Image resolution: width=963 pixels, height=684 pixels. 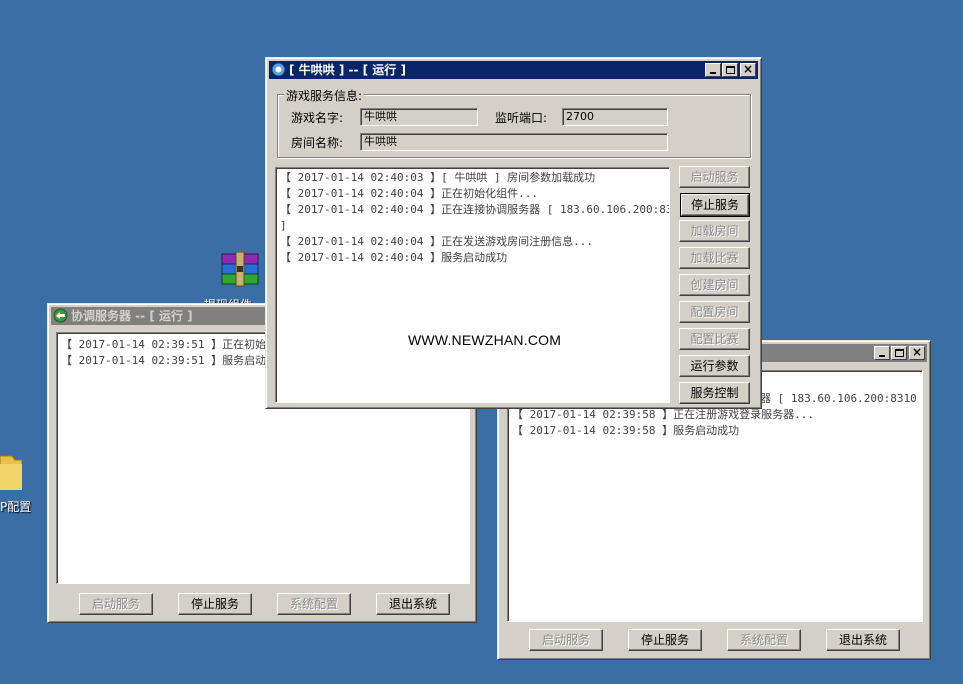 What do you see at coordinates (714, 231) in the screenshot?
I see `load-room-button: 加载房间` at bounding box center [714, 231].